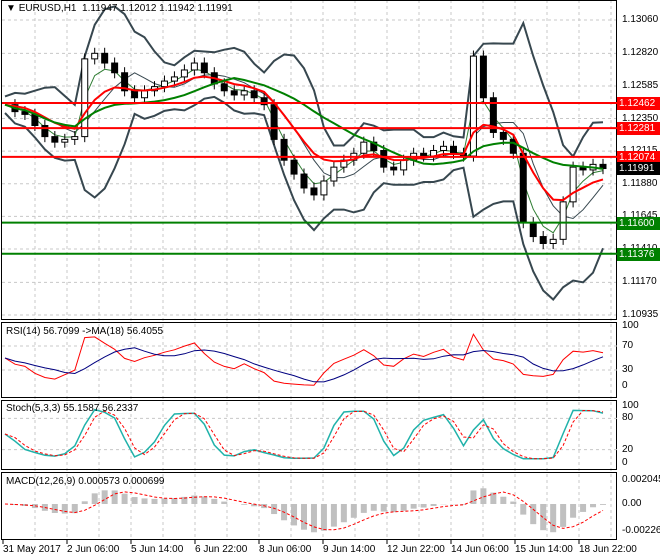  I want to click on level-price-tag: 1.11376, so click(638, 254).